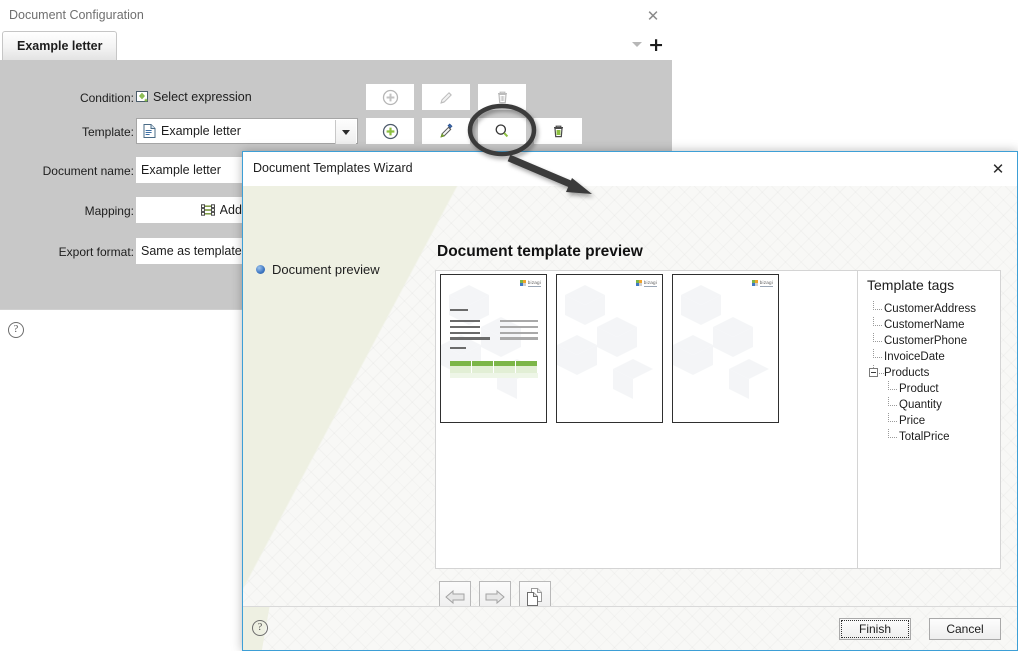  Describe the element at coordinates (919, 389) in the screenshot. I see `tree-item-label: Product` at that location.